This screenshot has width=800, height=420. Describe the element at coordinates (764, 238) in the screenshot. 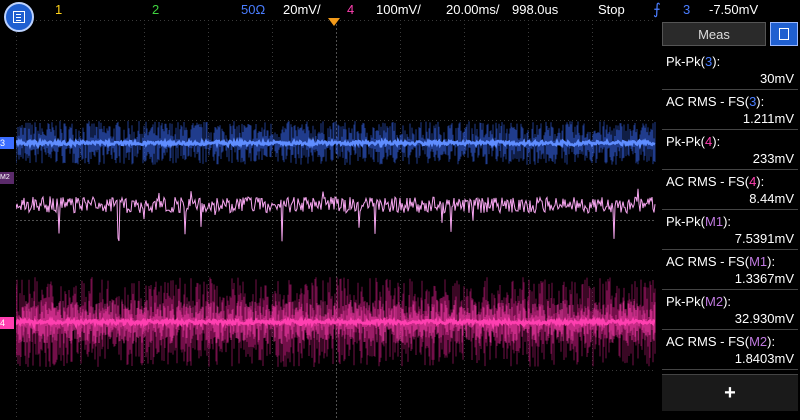

I see `measurement-value: 7.5391mV` at that location.